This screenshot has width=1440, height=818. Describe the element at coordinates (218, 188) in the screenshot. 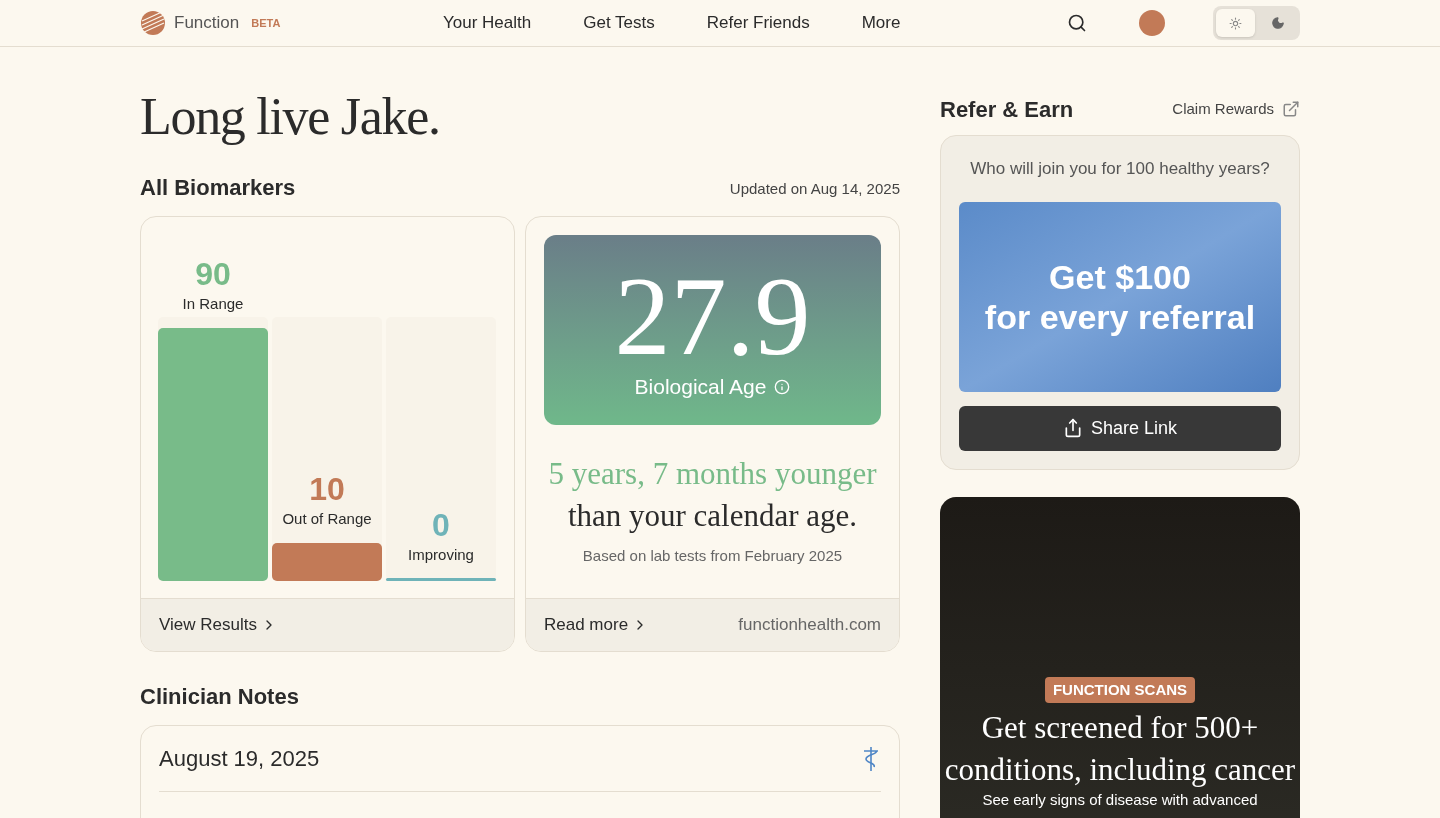

I see `section-title: All Biomarkers` at that location.